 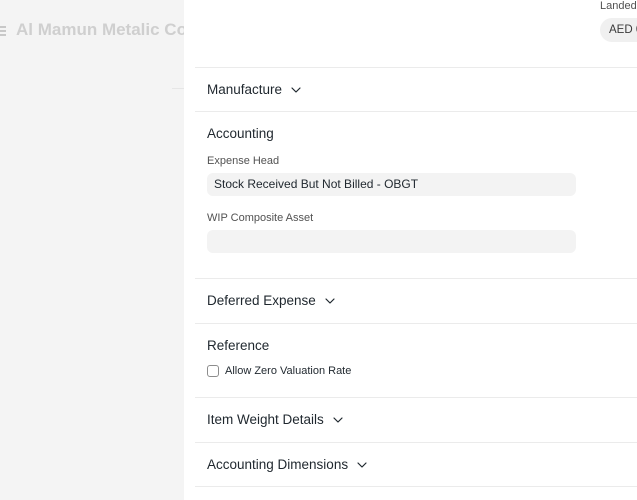 What do you see at coordinates (278, 464) in the screenshot?
I see `section-label: Accounting Dimensions` at bounding box center [278, 464].